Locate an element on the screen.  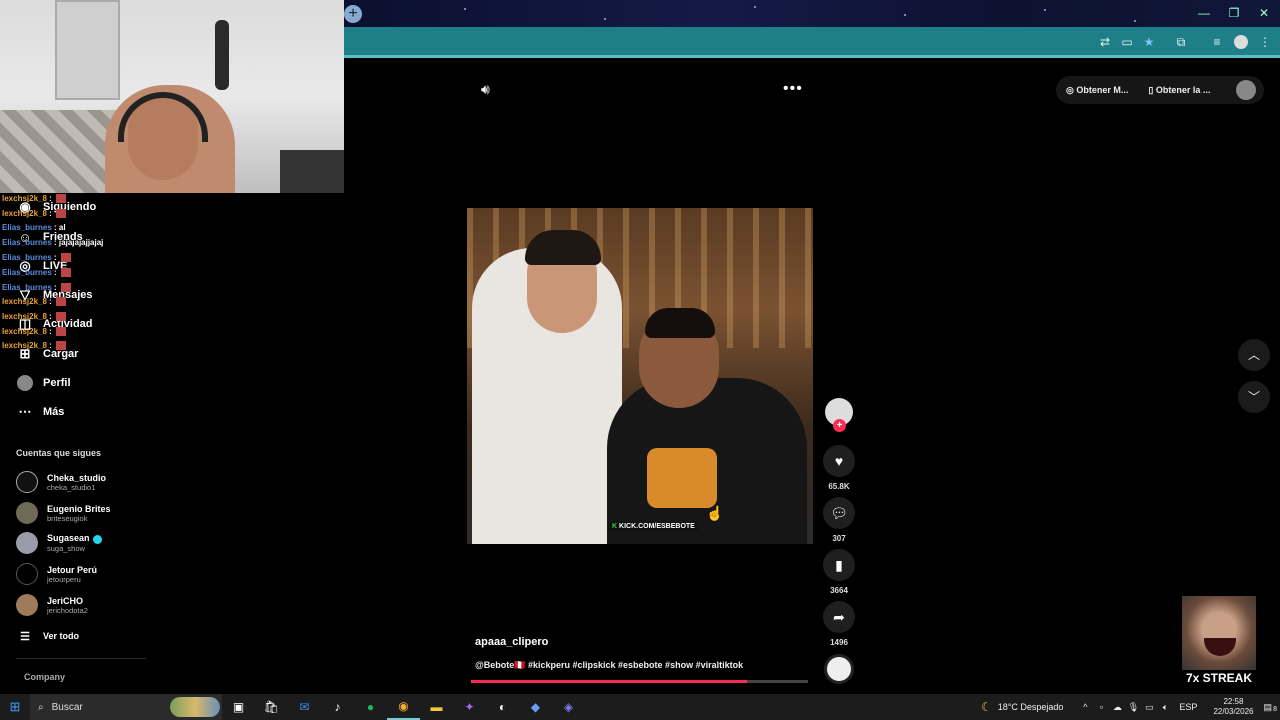
chevron-up-icon: ︿ is located at coordinates (1253, 355).